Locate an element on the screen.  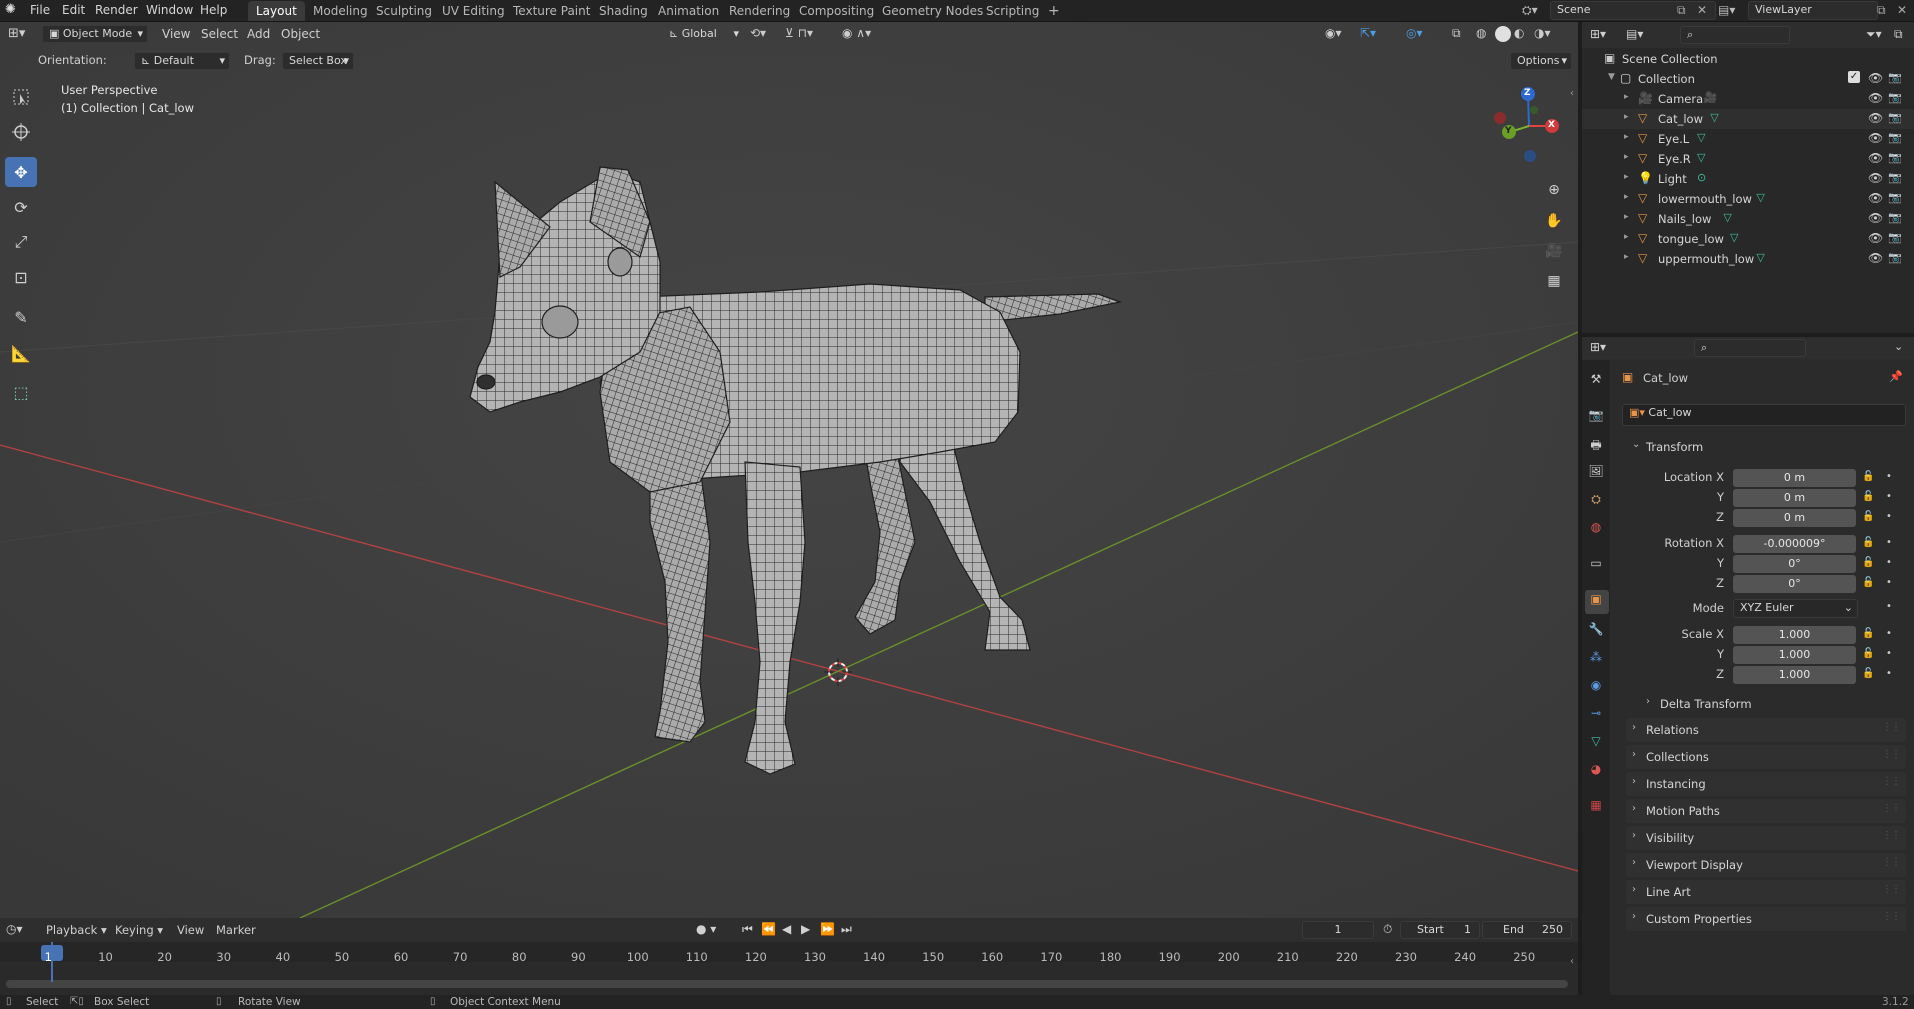
rendered-shading-icon: ◑▾ is located at coordinates (1542, 33).